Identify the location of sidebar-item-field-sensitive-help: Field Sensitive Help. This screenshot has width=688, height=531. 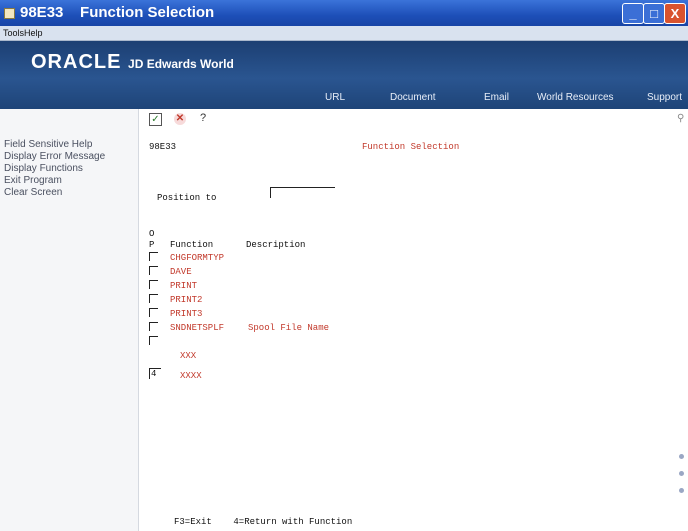
(48, 144).